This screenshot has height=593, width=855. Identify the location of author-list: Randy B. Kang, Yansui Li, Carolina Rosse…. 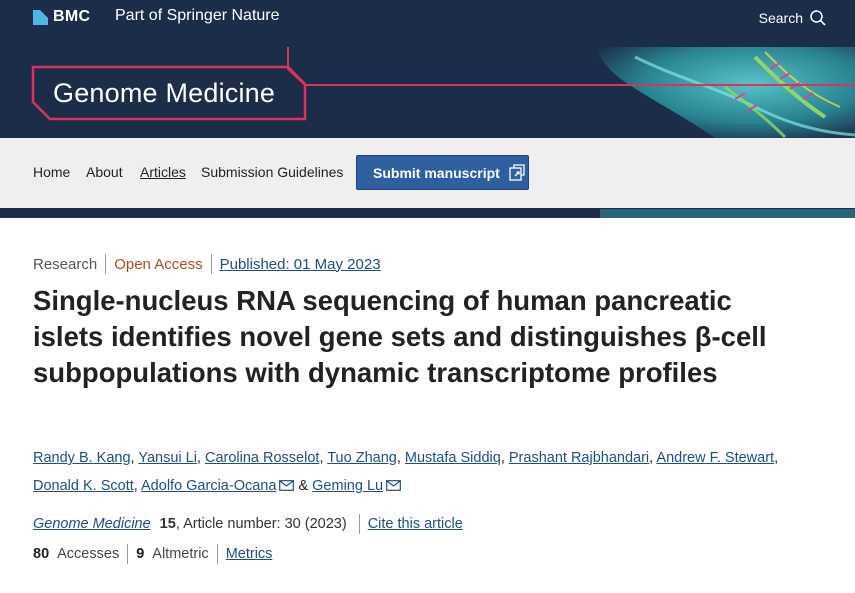
(406, 472).